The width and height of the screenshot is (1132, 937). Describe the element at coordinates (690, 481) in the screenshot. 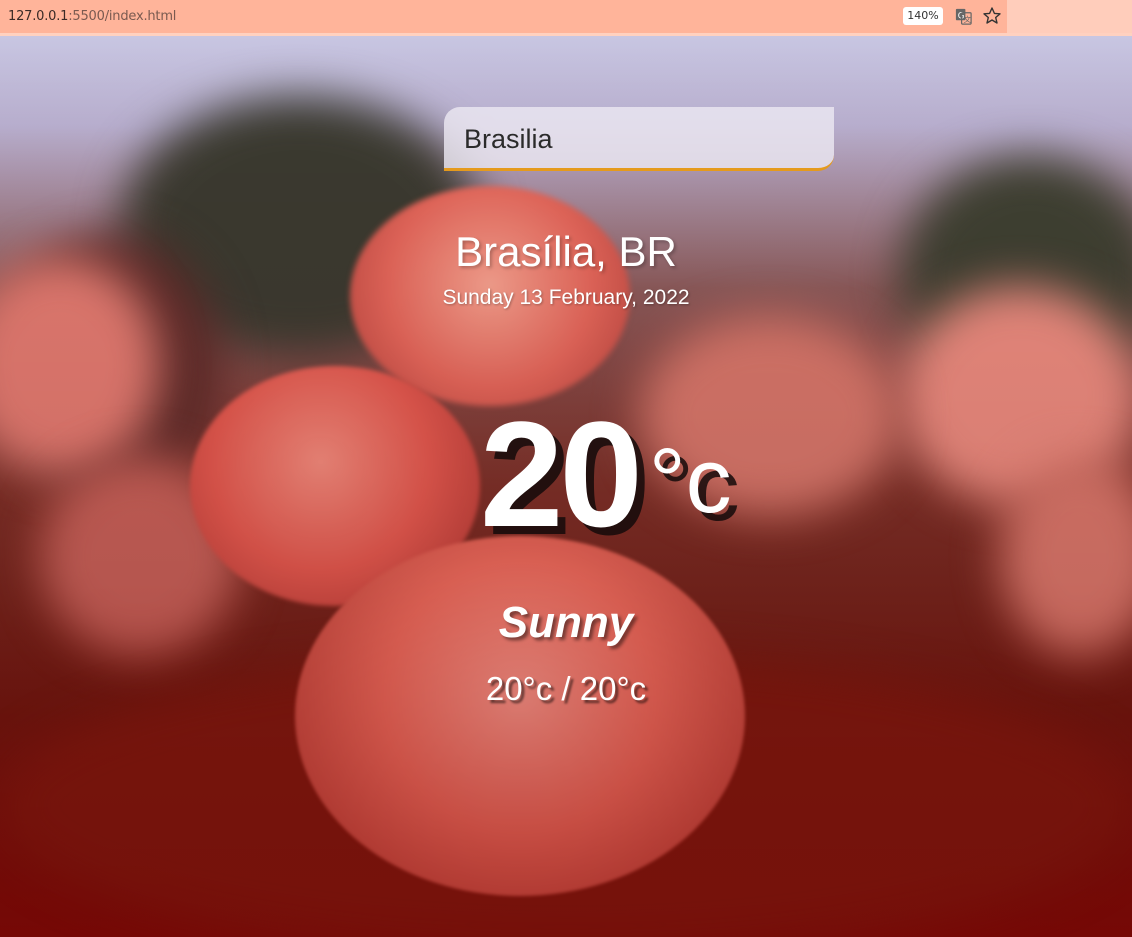

I see `temperature-unit: °c` at that location.